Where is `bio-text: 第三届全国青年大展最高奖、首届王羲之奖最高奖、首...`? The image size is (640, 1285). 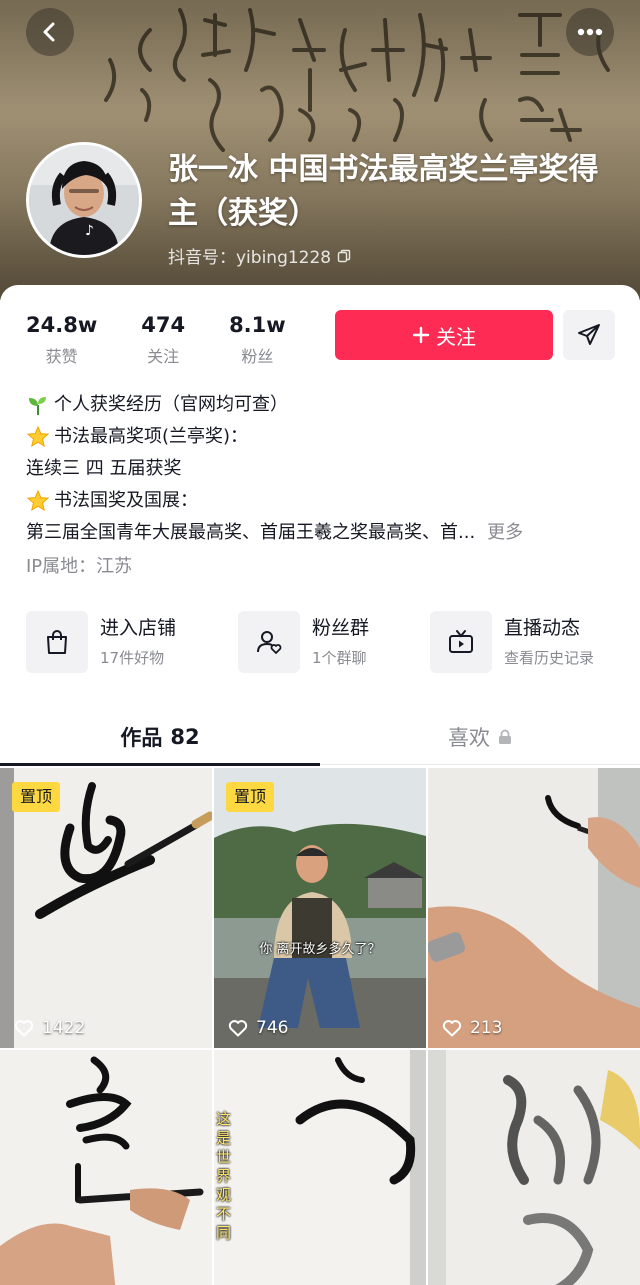
bio-text: 第三届全国青年大展最高奖、首届王羲之奖最高奖、首... is located at coordinates (251, 532).